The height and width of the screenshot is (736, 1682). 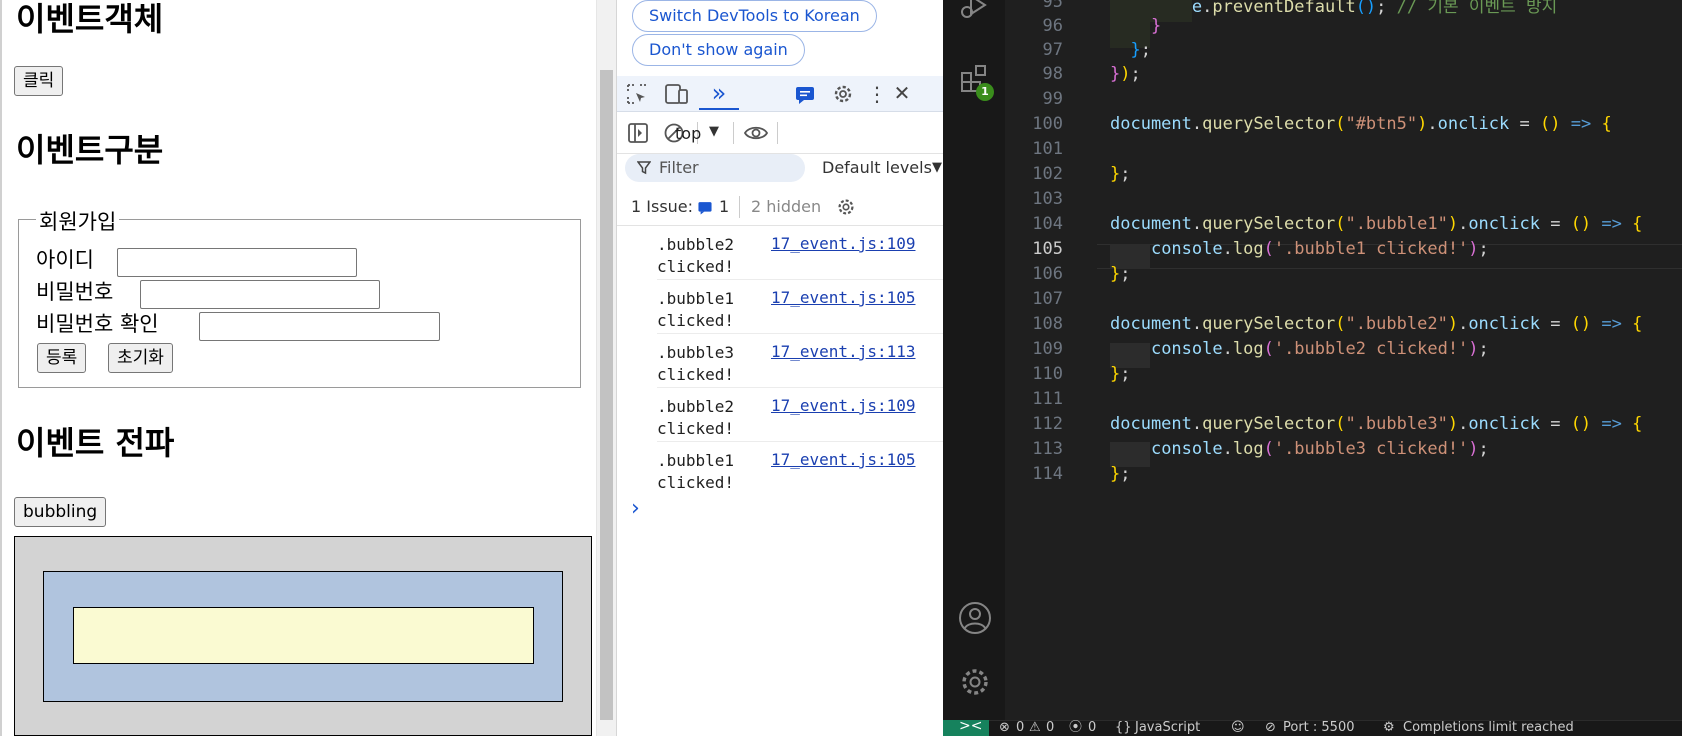 I want to click on errors-icon: ⊗, so click(x=1004, y=728).